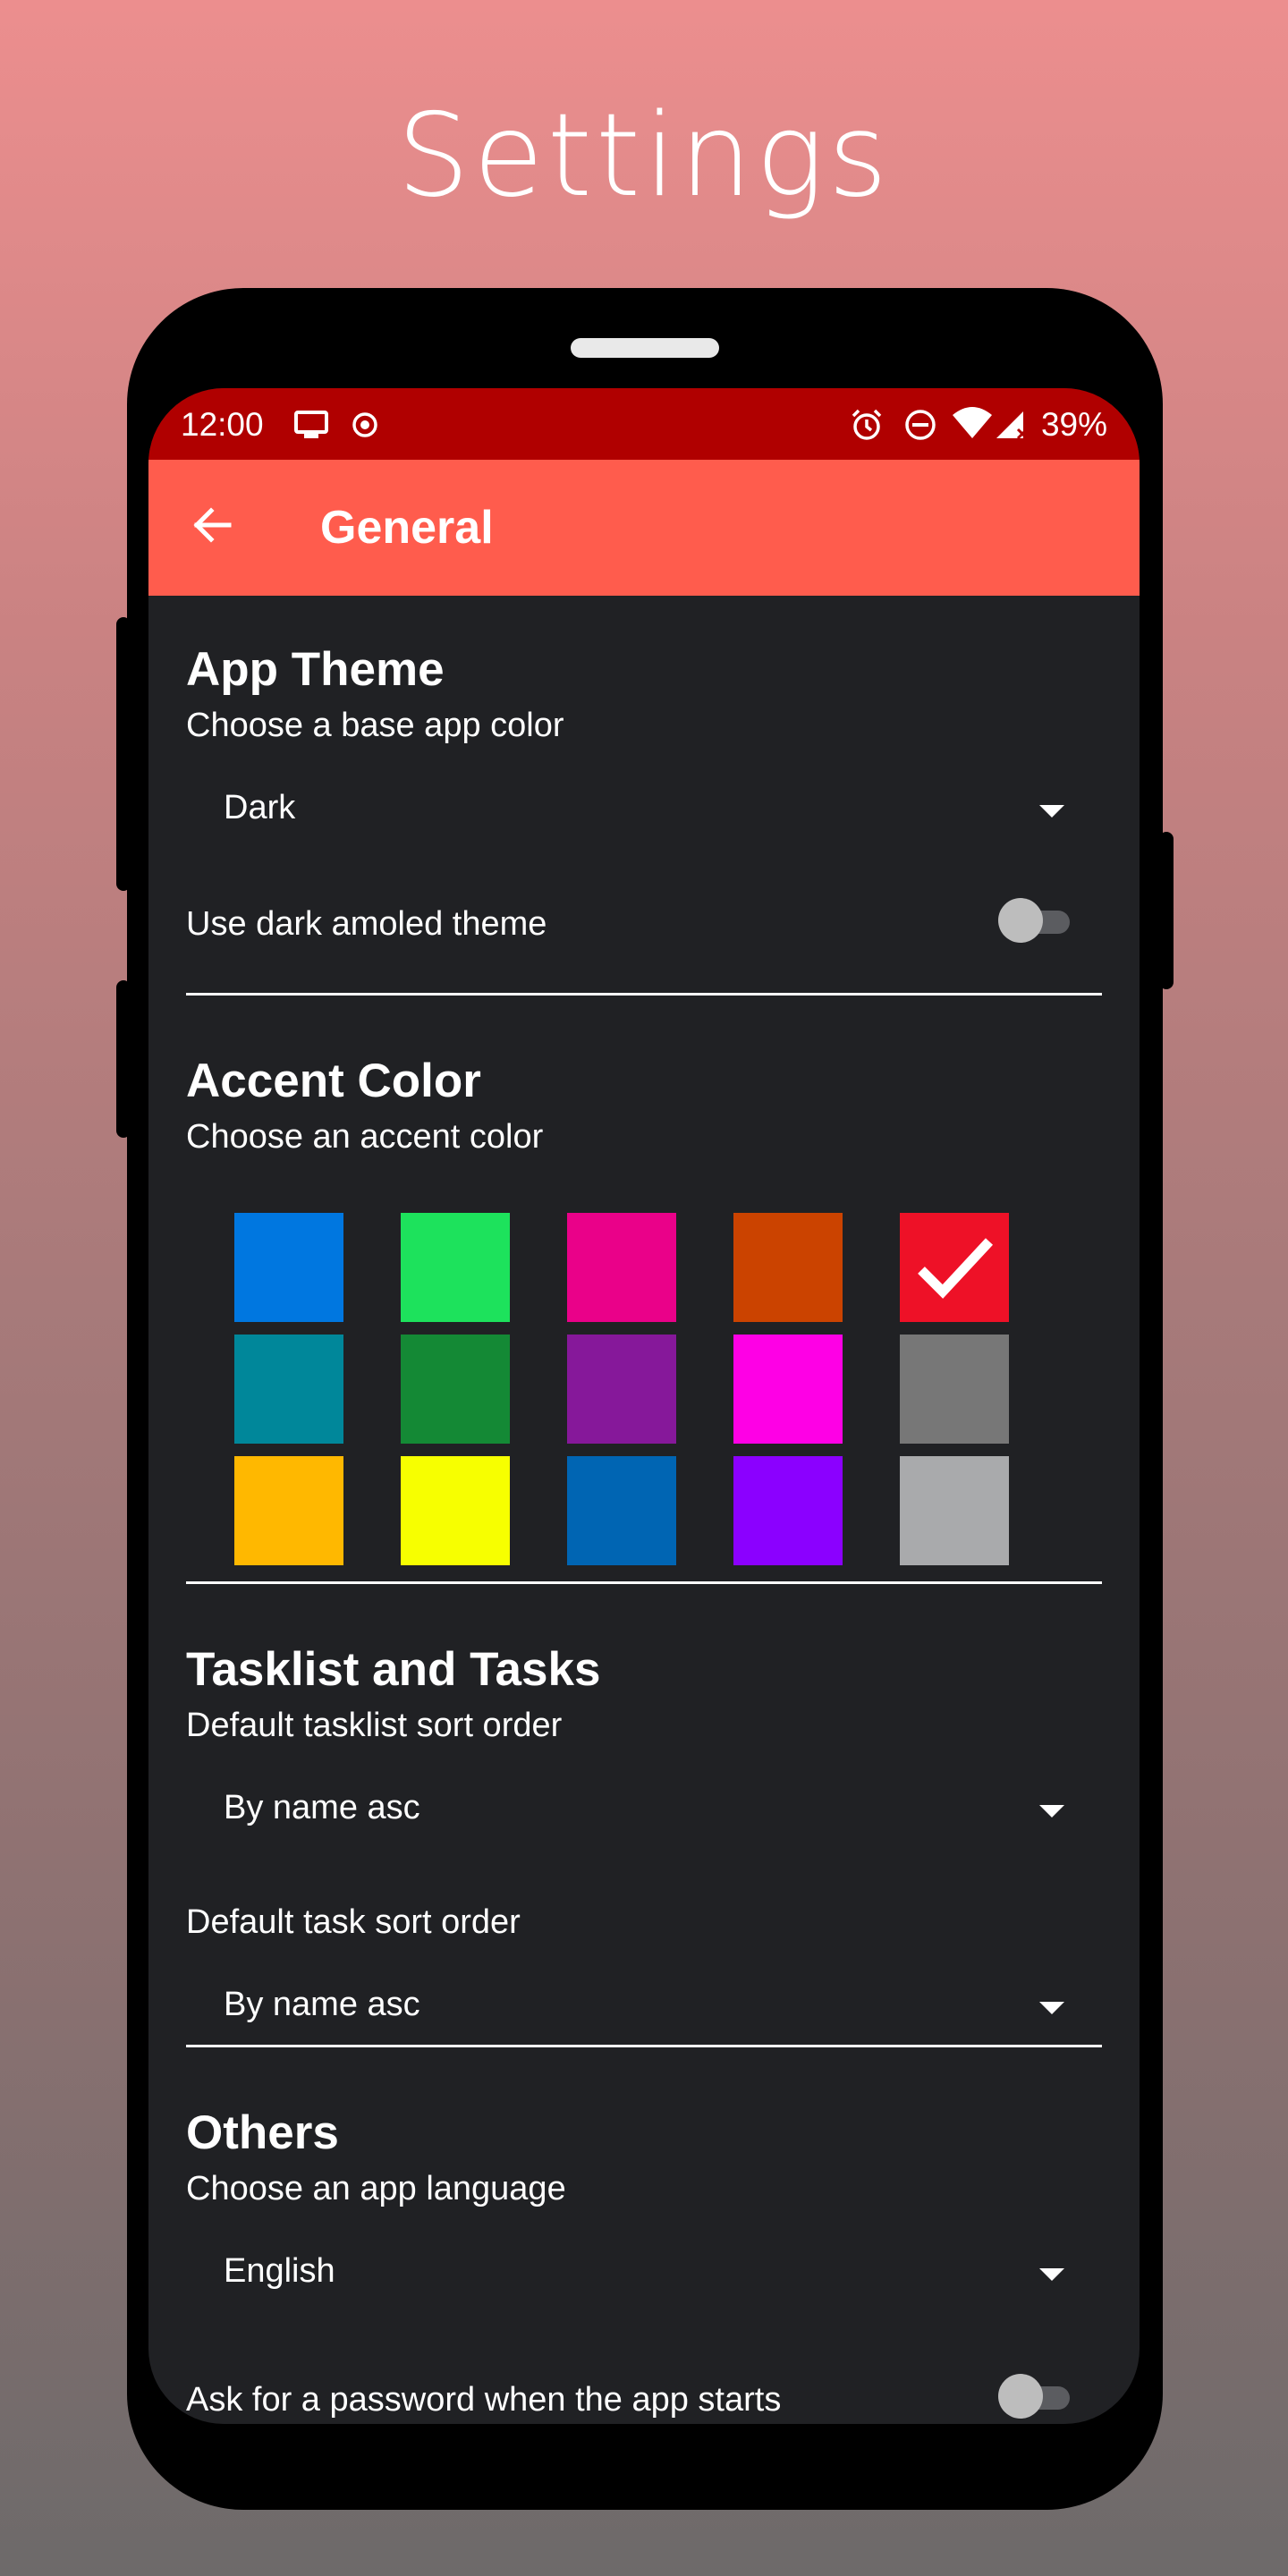  I want to click on password-on-start-label: Ask for a password when the app starts, so click(484, 2400).